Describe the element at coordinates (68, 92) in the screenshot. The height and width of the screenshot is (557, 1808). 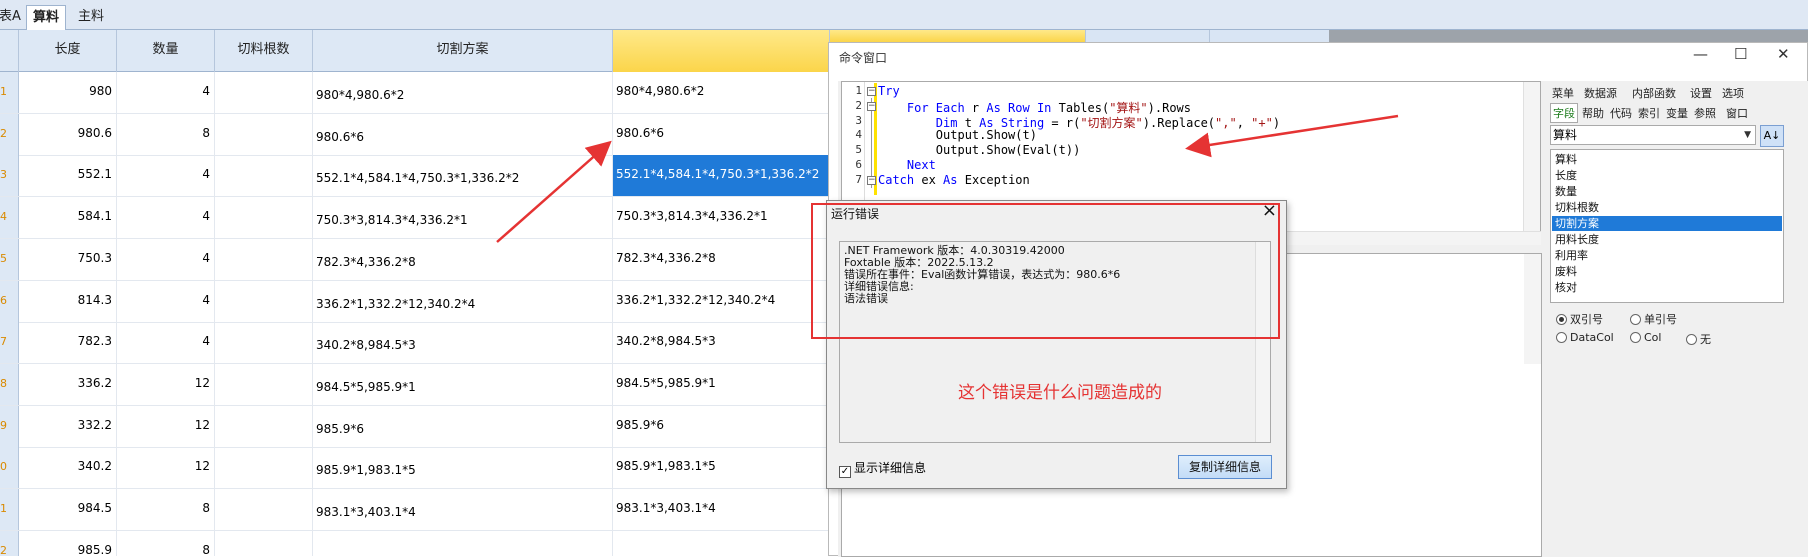
I see `cell-length: 980` at that location.